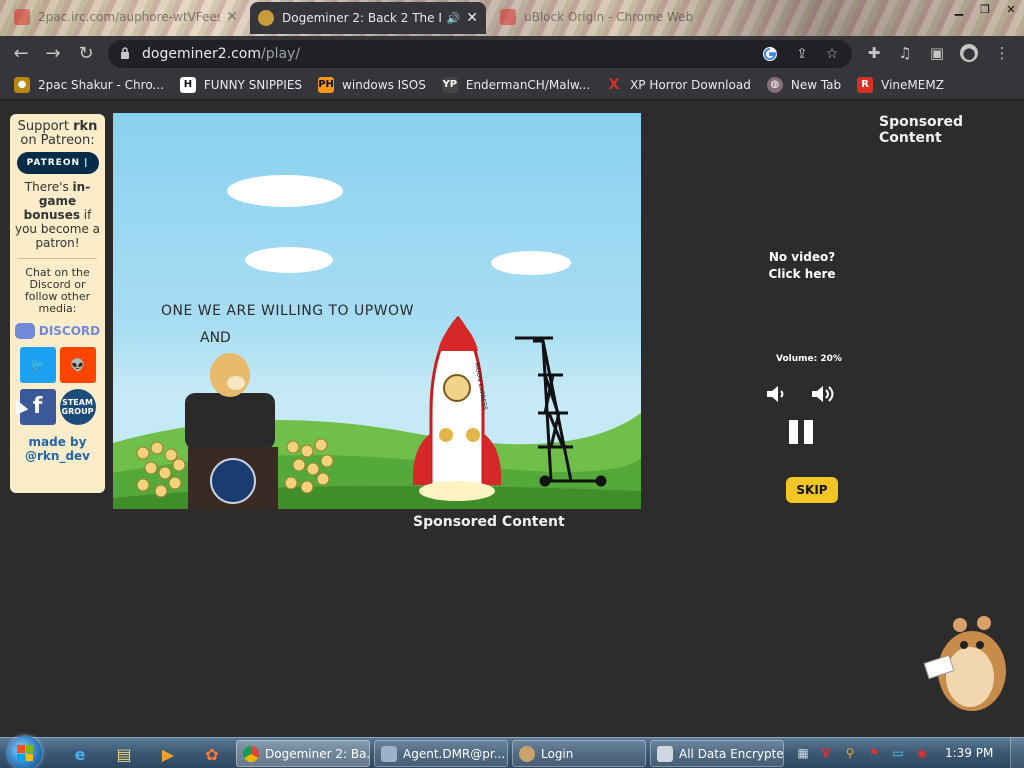 This screenshot has width=1024, height=768. Describe the element at coordinates (801, 432) in the screenshot. I see `pause-icon` at that location.